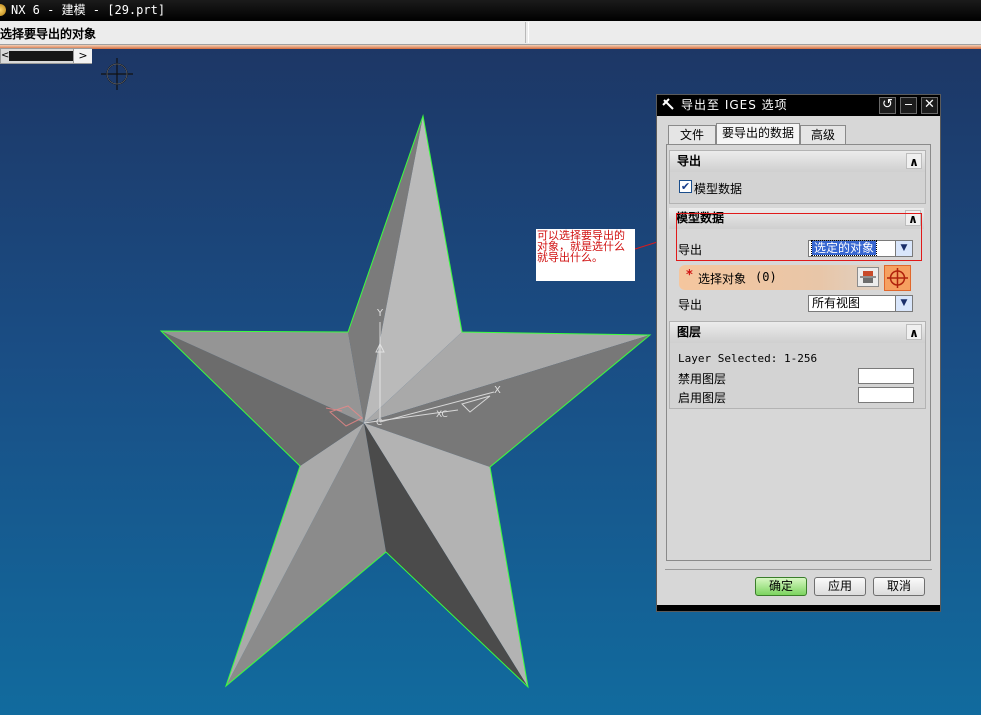 The image size is (981, 715). I want to click on export-type-select: 选定的对象 ▼, so click(860, 248).